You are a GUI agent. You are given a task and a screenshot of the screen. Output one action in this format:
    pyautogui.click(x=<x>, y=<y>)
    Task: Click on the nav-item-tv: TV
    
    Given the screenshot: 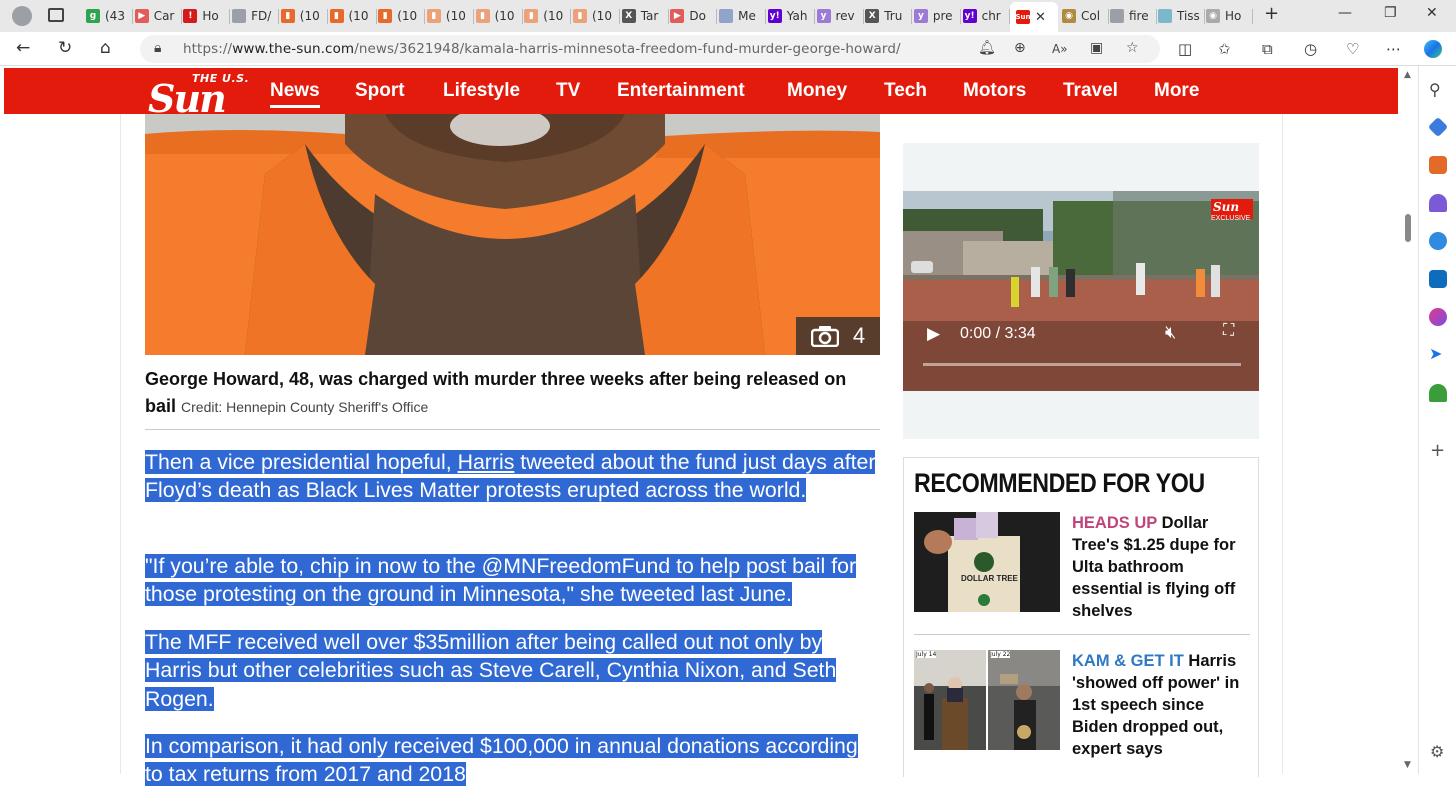 What is the action you would take?
    pyautogui.click(x=568, y=91)
    